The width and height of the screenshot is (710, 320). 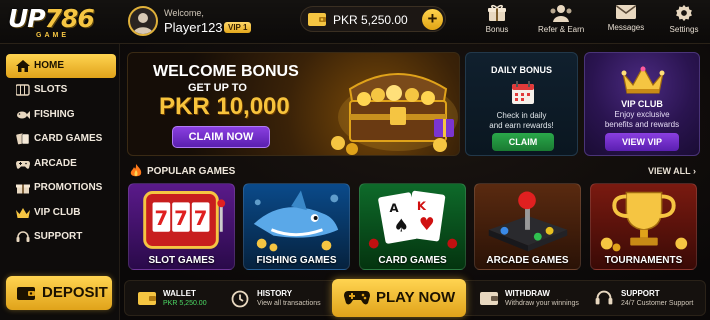 What do you see at coordinates (561, 29) in the screenshot?
I see `header-nav-label: Refer & Earn` at bounding box center [561, 29].